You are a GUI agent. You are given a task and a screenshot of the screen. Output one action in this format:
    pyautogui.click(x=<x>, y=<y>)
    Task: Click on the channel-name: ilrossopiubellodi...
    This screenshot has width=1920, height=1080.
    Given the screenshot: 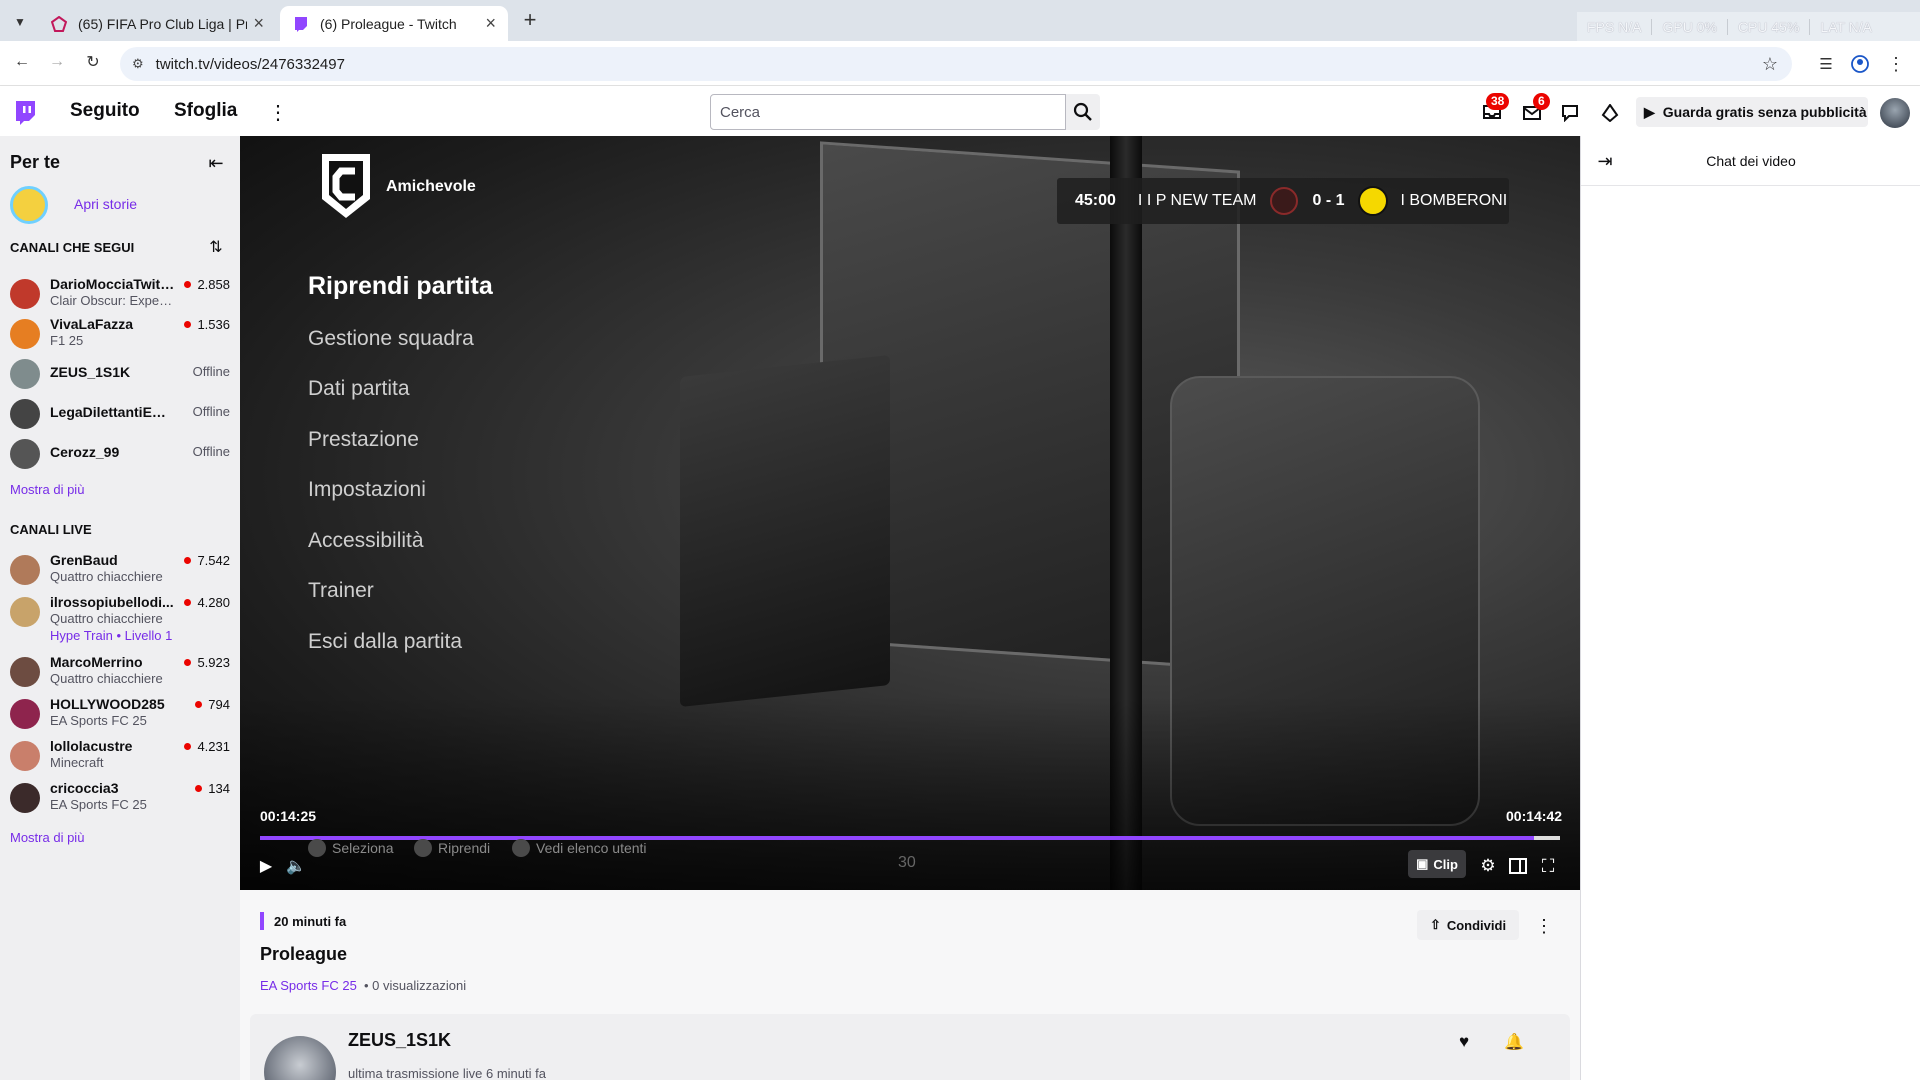 What is the action you would take?
    pyautogui.click(x=112, y=602)
    